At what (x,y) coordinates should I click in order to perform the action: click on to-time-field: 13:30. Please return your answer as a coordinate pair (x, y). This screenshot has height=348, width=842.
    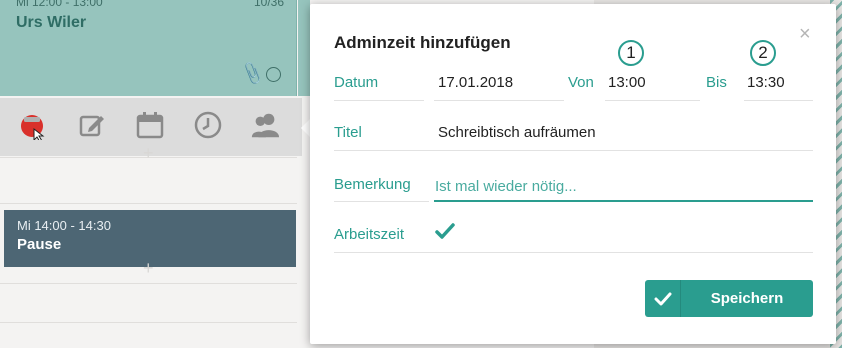
    Looking at the image, I should click on (766, 82).